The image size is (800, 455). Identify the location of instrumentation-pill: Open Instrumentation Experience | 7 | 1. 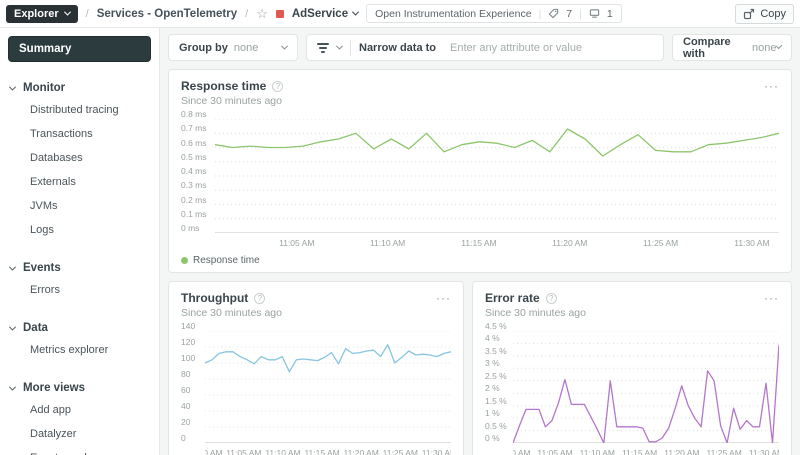
(494, 13).